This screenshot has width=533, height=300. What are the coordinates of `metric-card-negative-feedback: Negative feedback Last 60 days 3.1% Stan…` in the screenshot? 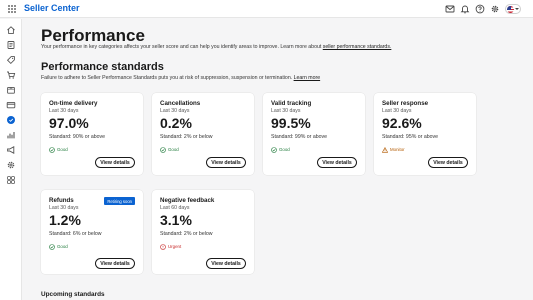 It's located at (203, 232).